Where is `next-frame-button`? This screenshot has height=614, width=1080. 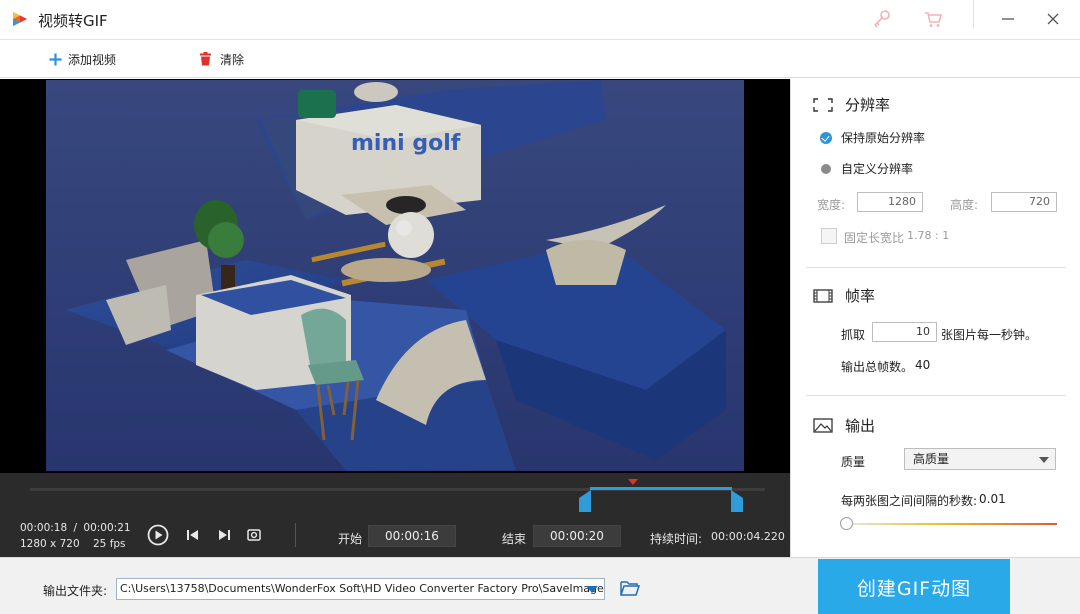 next-frame-button is located at coordinates (224, 535).